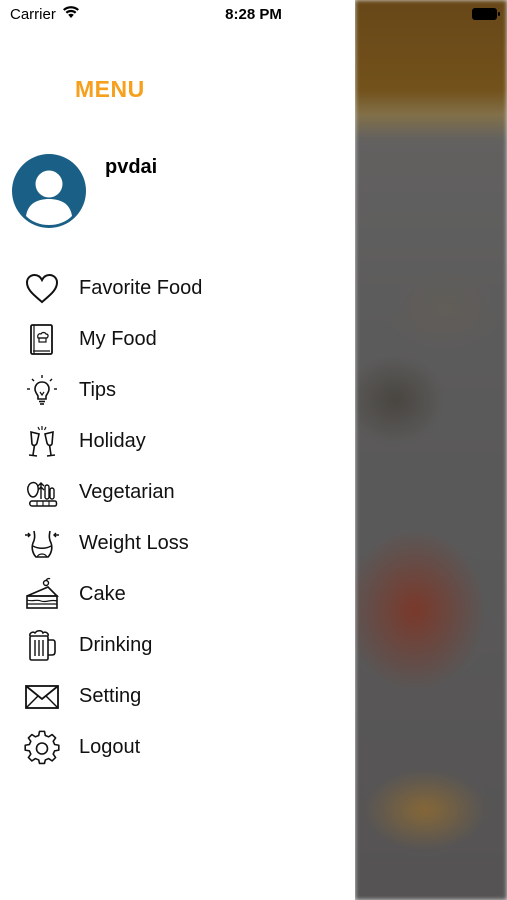 Image resolution: width=507 pixels, height=900 pixels. I want to click on champagne-glasses-icon, so click(42, 442).